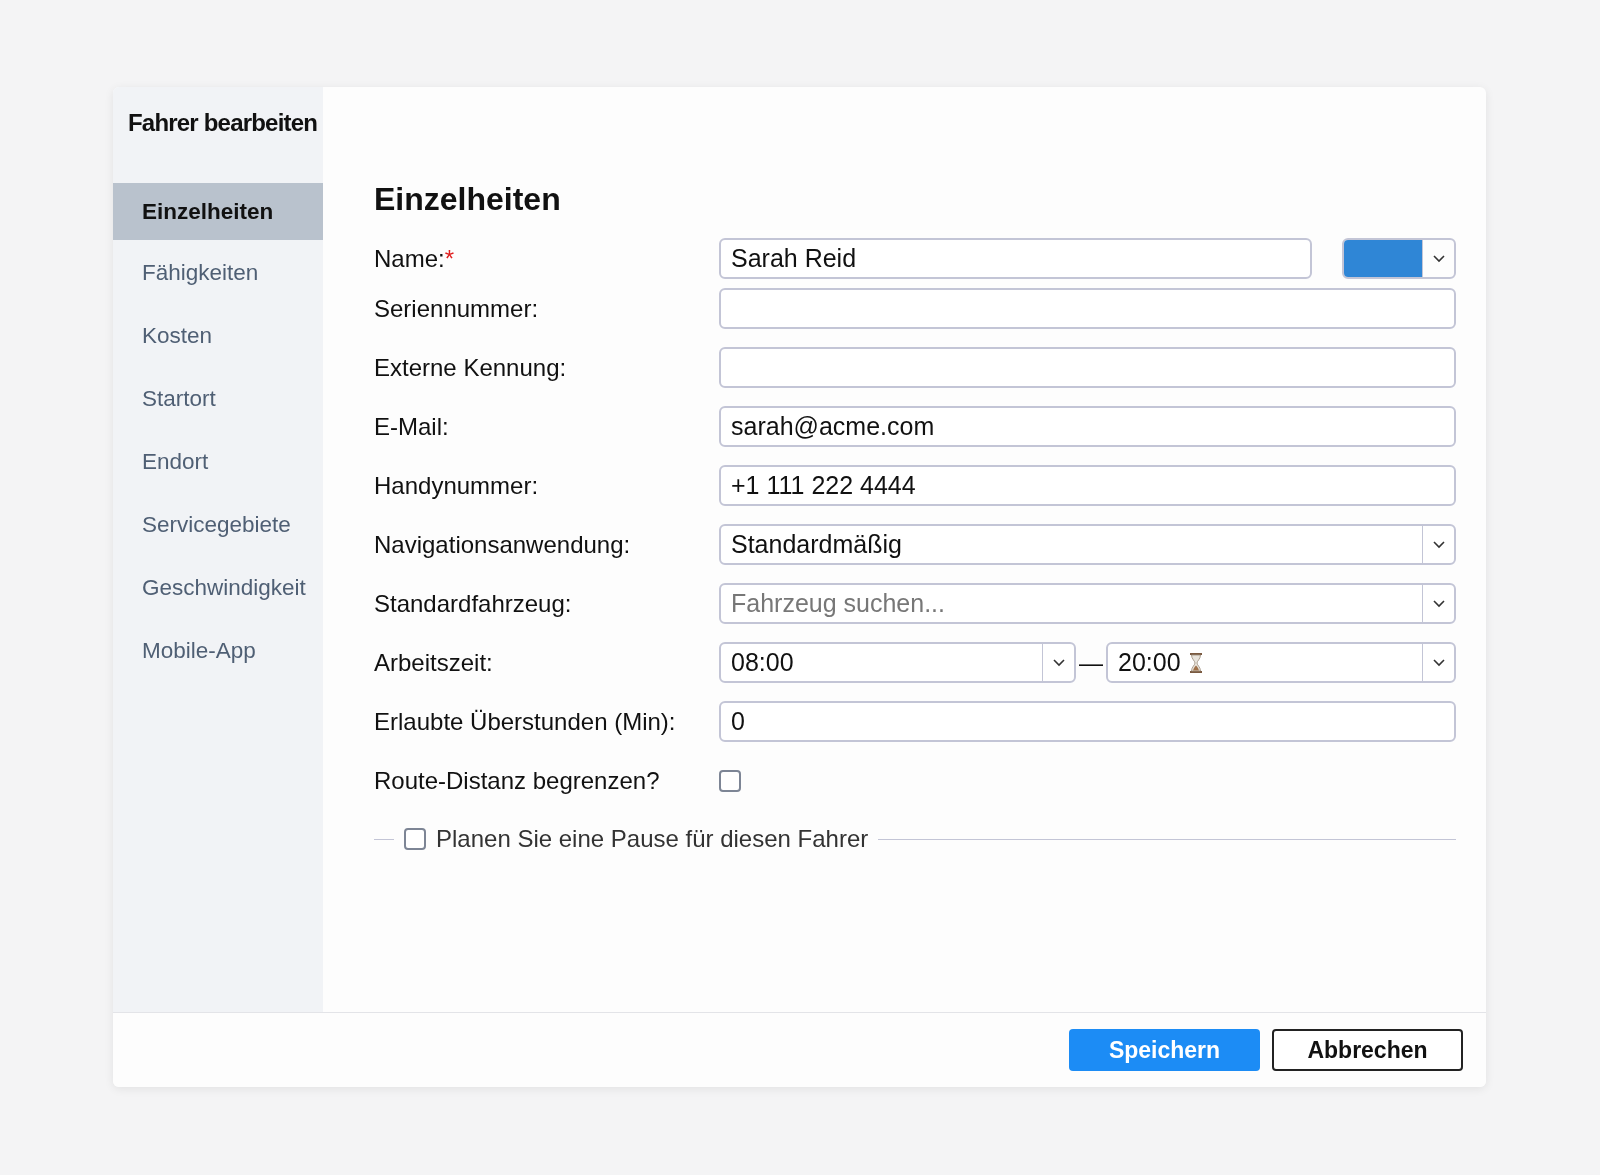 The height and width of the screenshot is (1175, 1600). Describe the element at coordinates (517, 780) in the screenshot. I see `field-label: Route-Distanz begrenzen?` at that location.